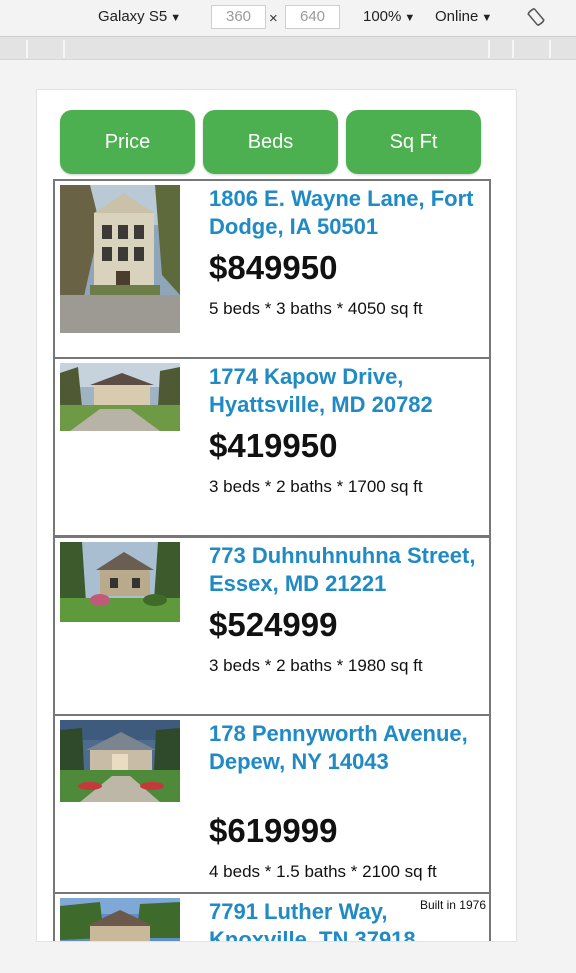  I want to click on zoom-select-label: 100%, so click(382, 16).